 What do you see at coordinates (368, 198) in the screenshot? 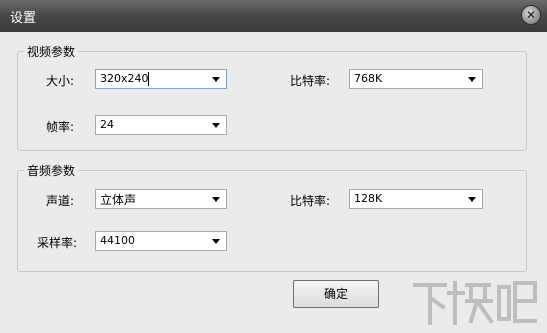
I see `audio-bitrate-value: 128K` at bounding box center [368, 198].